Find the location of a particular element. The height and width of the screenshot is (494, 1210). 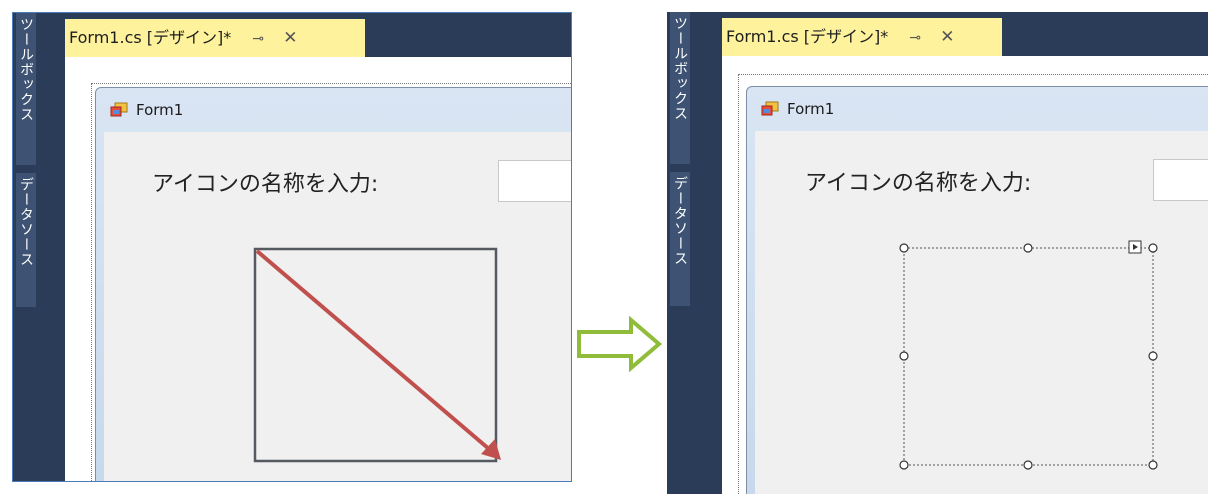

picturebox-selection-border is located at coordinates (1028, 356).